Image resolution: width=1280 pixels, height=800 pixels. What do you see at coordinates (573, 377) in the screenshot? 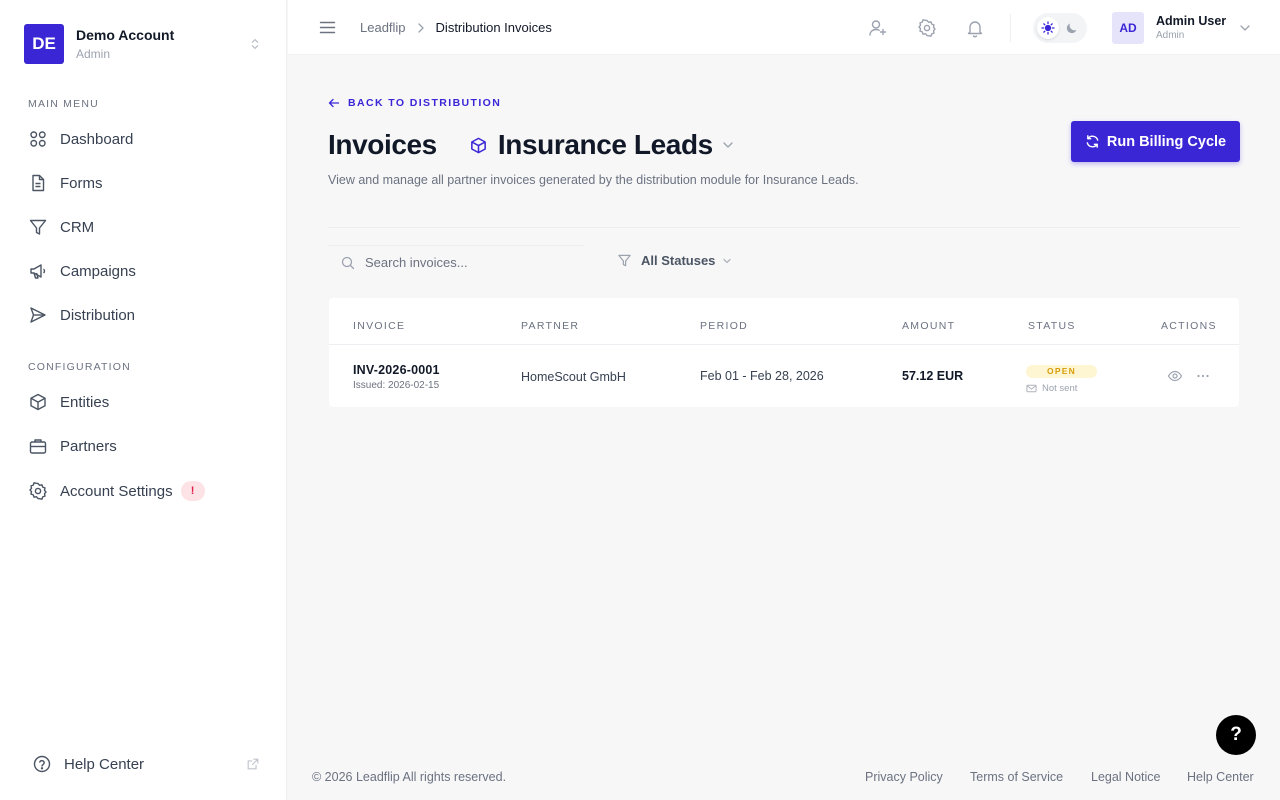
I see `partner-cell: HomeScout GmbH` at bounding box center [573, 377].